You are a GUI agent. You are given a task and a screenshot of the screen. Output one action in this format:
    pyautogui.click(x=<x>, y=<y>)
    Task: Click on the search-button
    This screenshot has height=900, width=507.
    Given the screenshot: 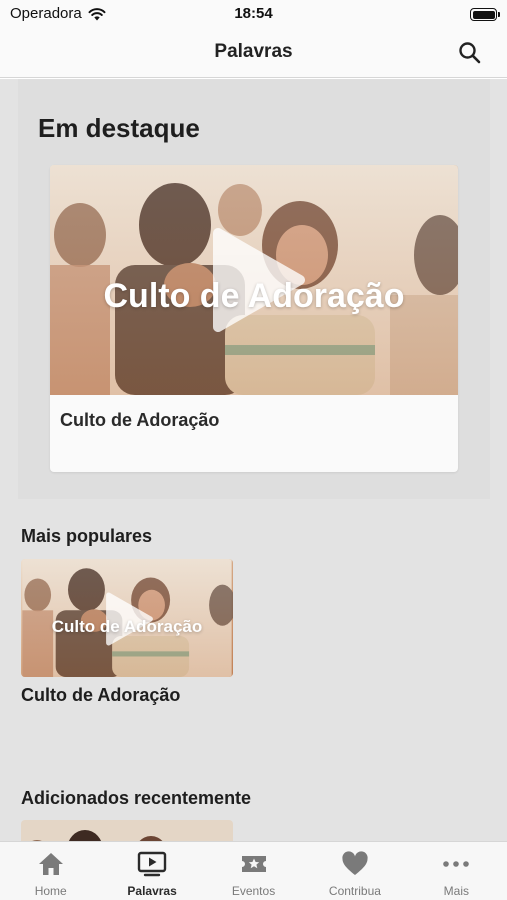 What is the action you would take?
    pyautogui.click(x=470, y=53)
    